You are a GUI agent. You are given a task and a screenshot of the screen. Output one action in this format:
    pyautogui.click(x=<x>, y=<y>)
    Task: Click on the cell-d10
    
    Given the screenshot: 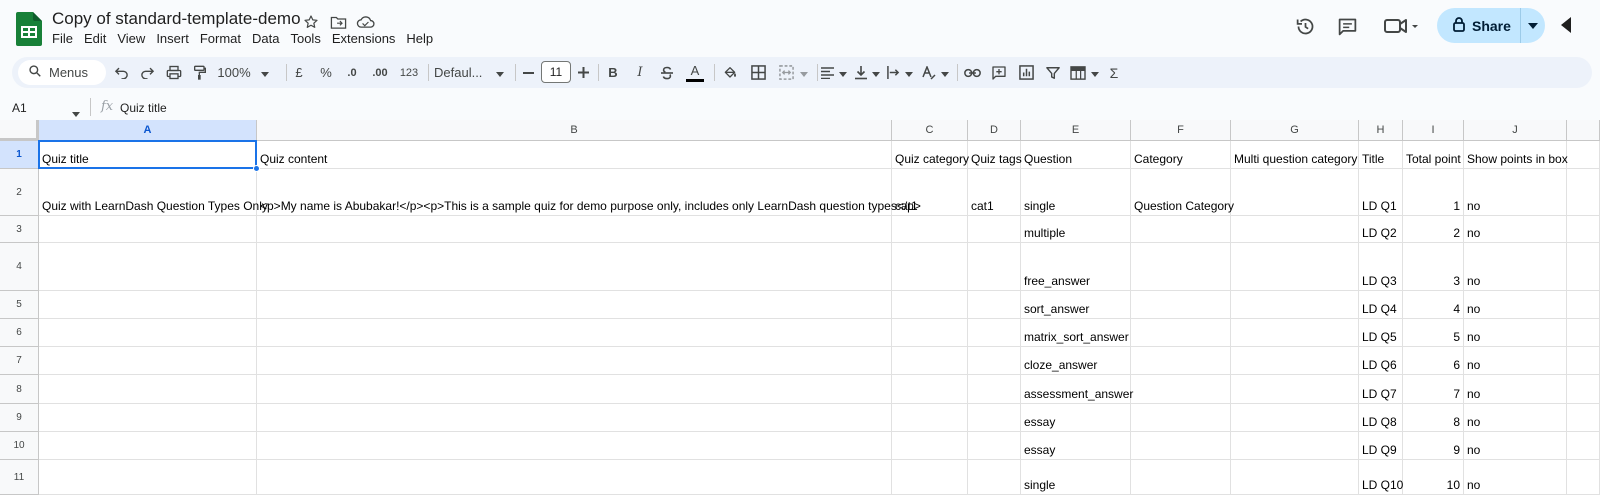 What is the action you would take?
    pyautogui.click(x=994, y=446)
    